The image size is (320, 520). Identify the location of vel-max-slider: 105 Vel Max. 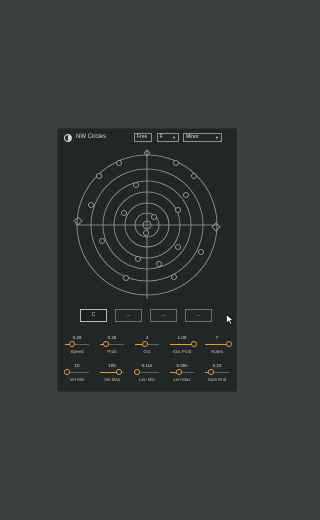
(112, 375).